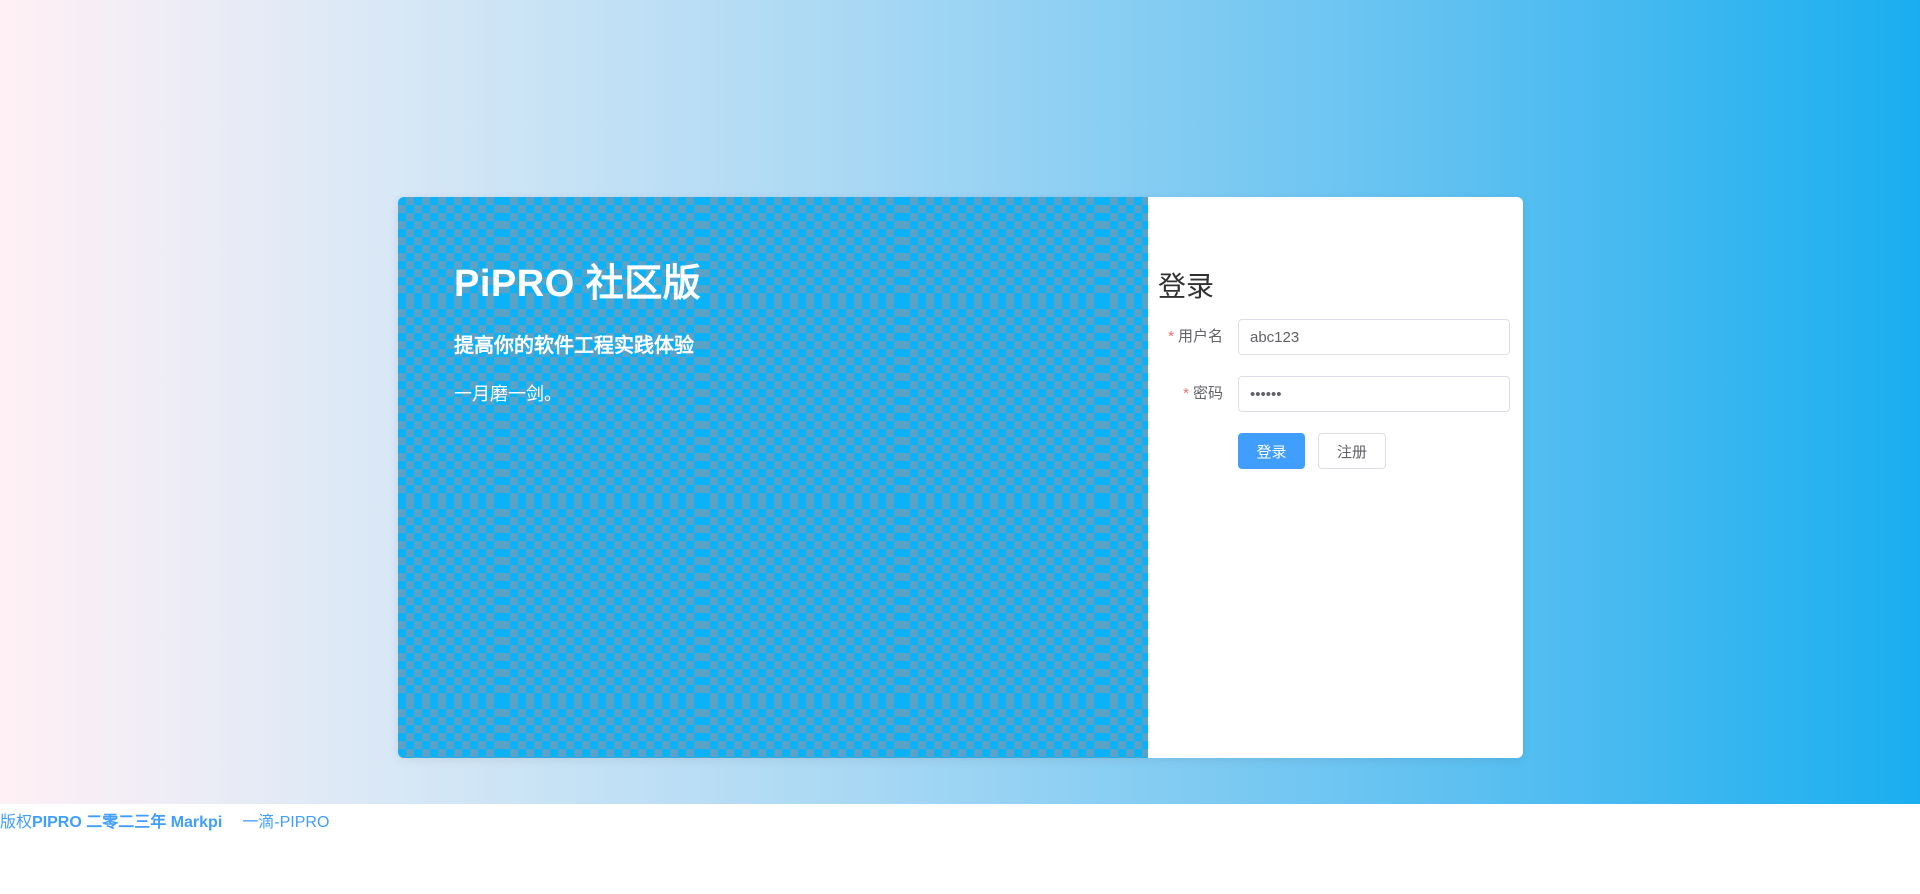  Describe the element at coordinates (1335, 477) in the screenshot. I see `login-panel: 登录 *用户名 *密码 登录 注册` at that location.